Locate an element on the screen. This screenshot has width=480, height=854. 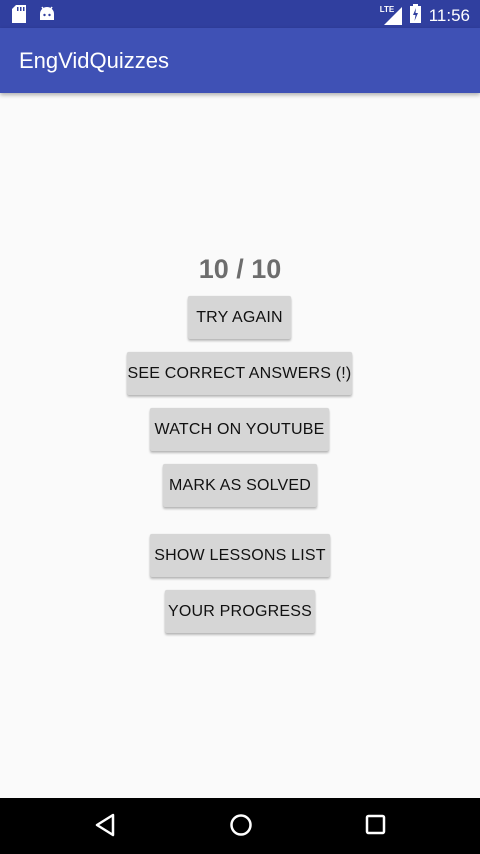
home-icon is located at coordinates (241, 827).